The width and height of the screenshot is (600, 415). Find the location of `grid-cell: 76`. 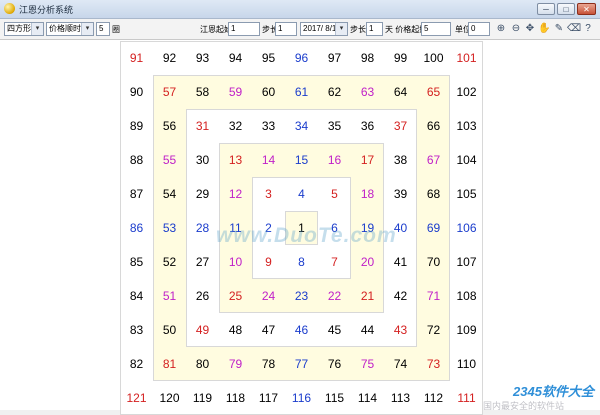

grid-cell: 76 is located at coordinates (334, 364).